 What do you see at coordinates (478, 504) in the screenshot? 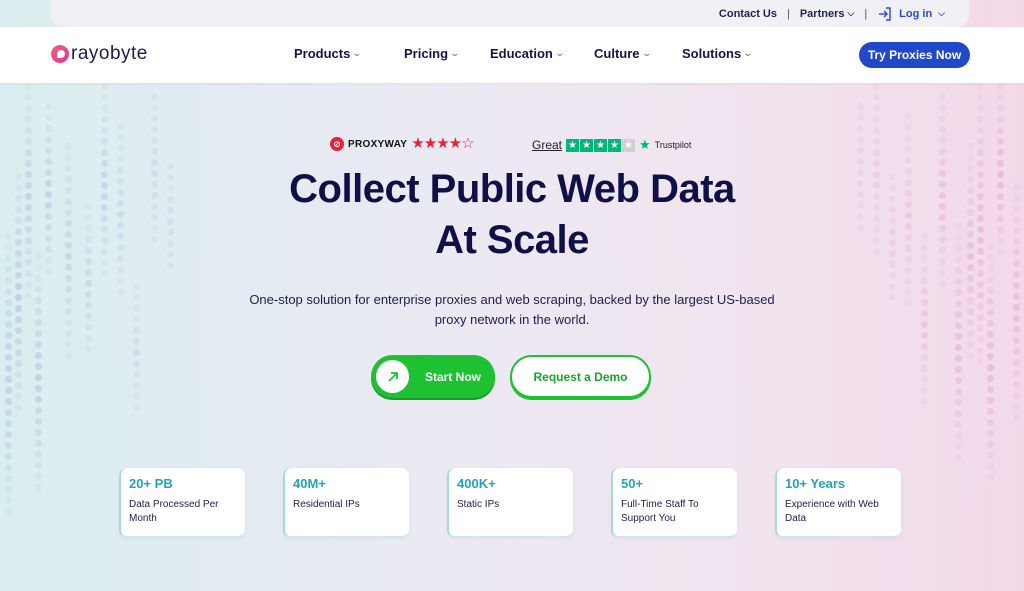
I see `stat-label: Static IPs` at bounding box center [478, 504].